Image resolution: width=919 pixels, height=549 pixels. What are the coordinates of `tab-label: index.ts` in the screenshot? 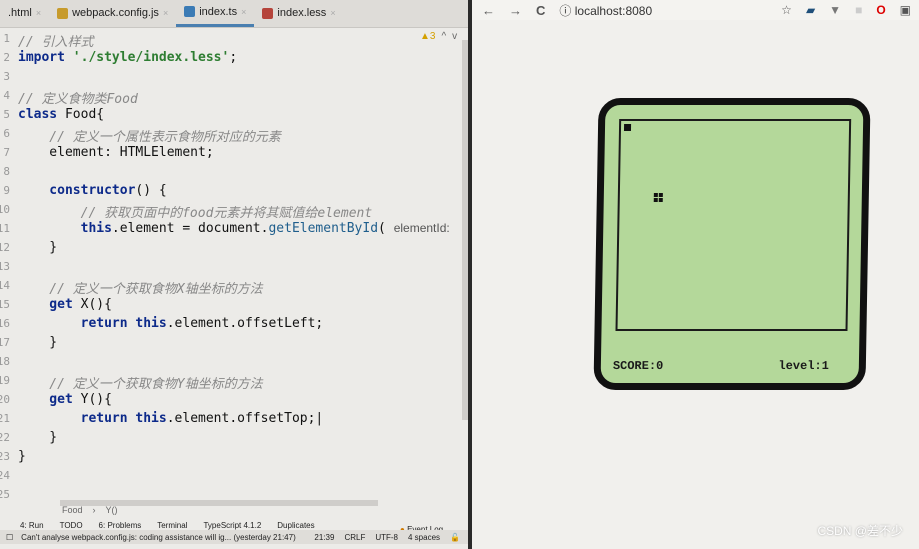 It's located at (218, 11).